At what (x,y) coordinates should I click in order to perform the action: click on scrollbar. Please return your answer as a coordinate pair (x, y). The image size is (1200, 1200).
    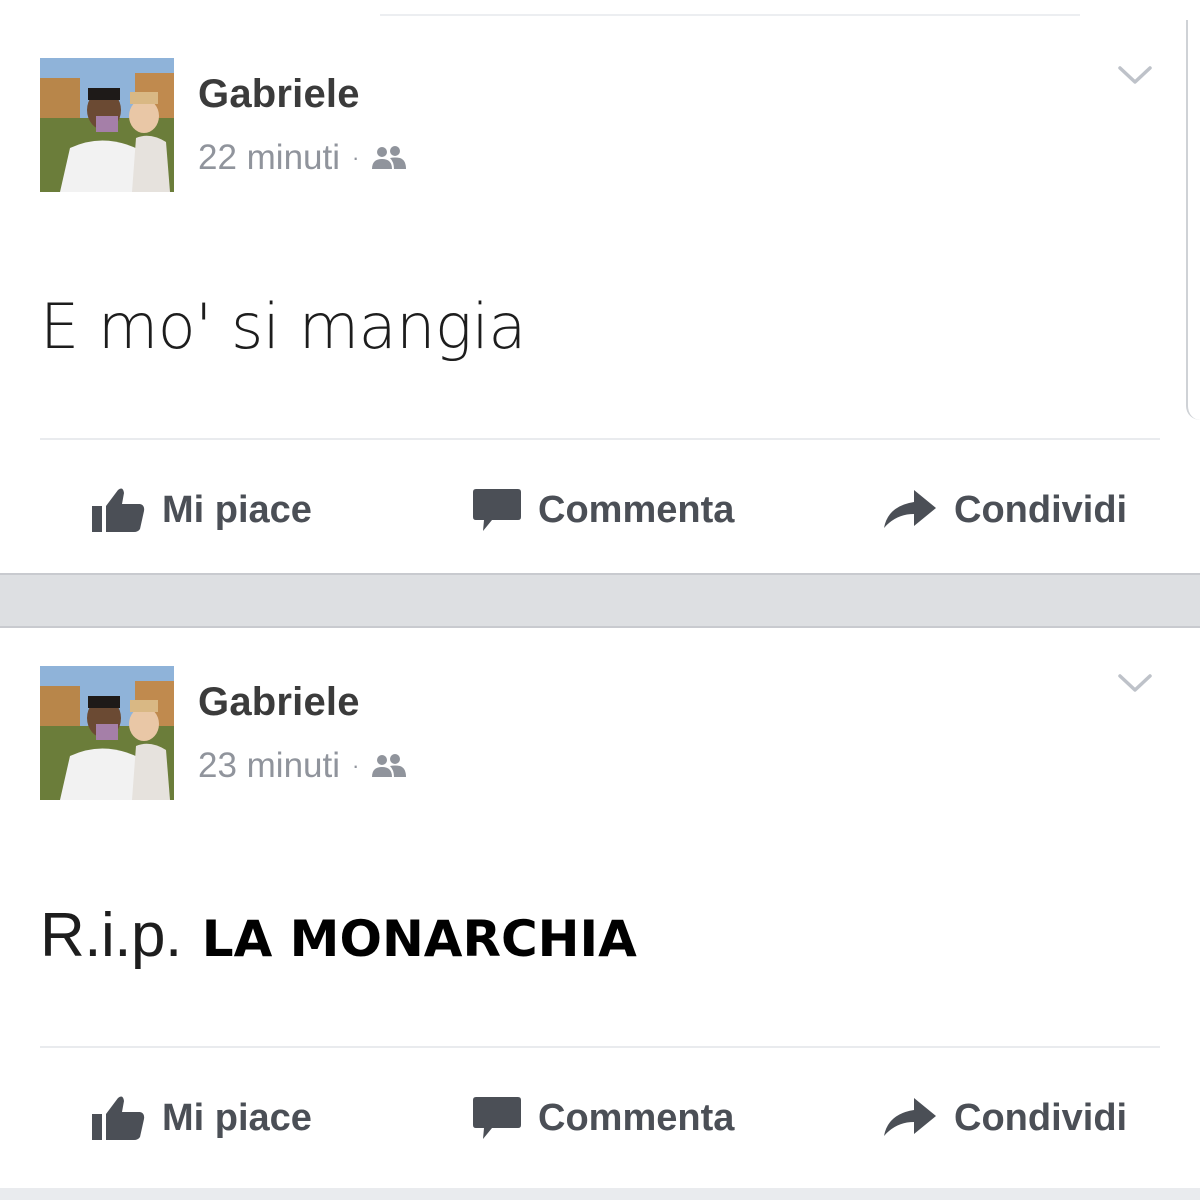
    Looking at the image, I should click on (1193, 220).